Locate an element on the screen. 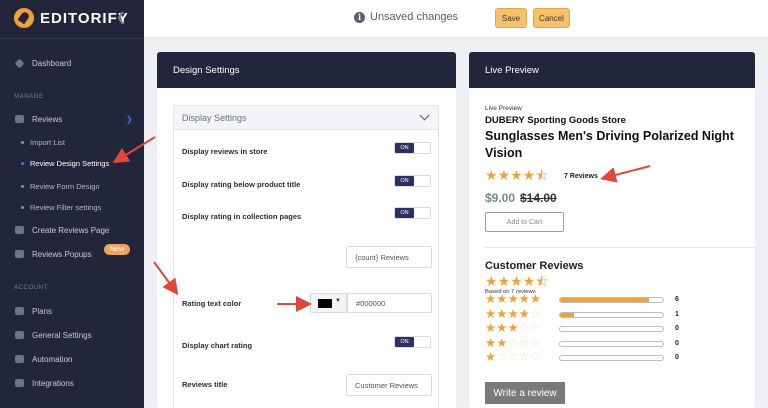 The image size is (768, 408). distribution-count: 0 is located at coordinates (677, 357).